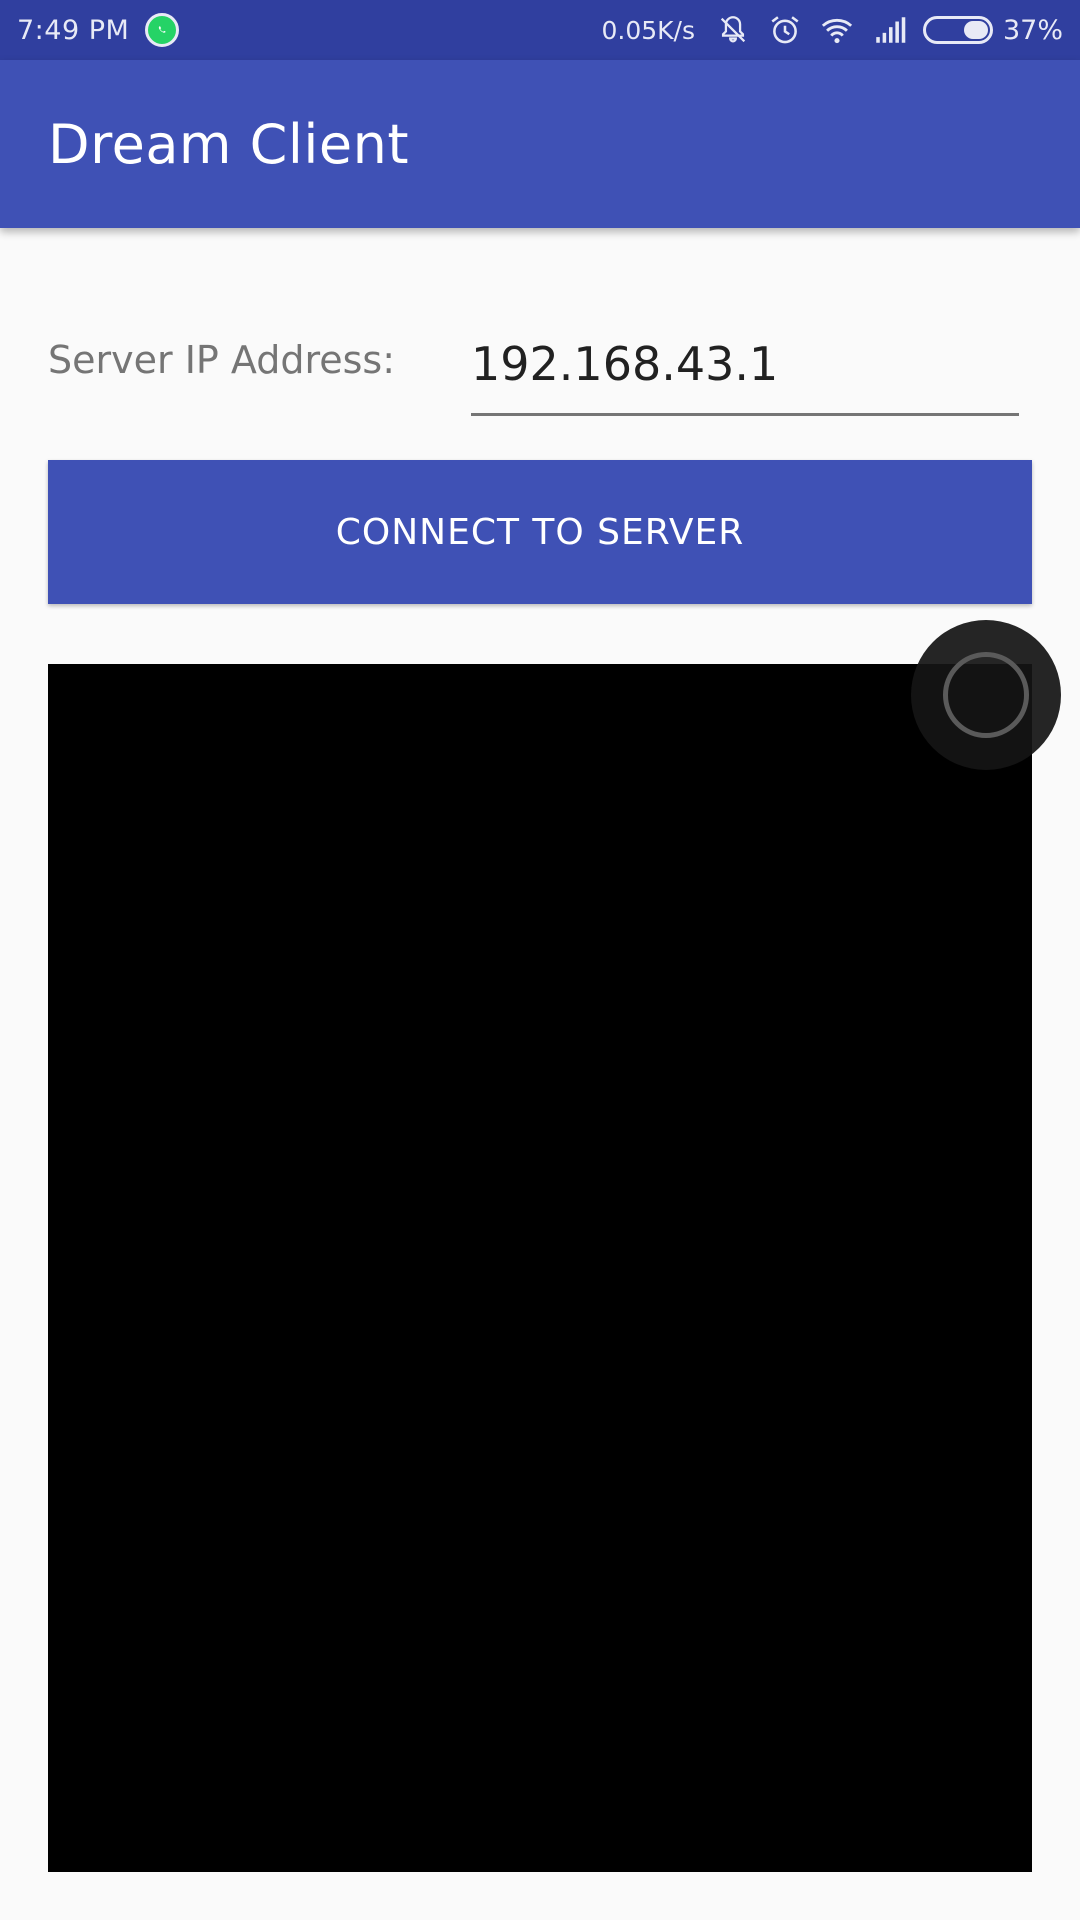 The width and height of the screenshot is (1080, 1920). I want to click on vibrate-off-icon, so click(733, 30).